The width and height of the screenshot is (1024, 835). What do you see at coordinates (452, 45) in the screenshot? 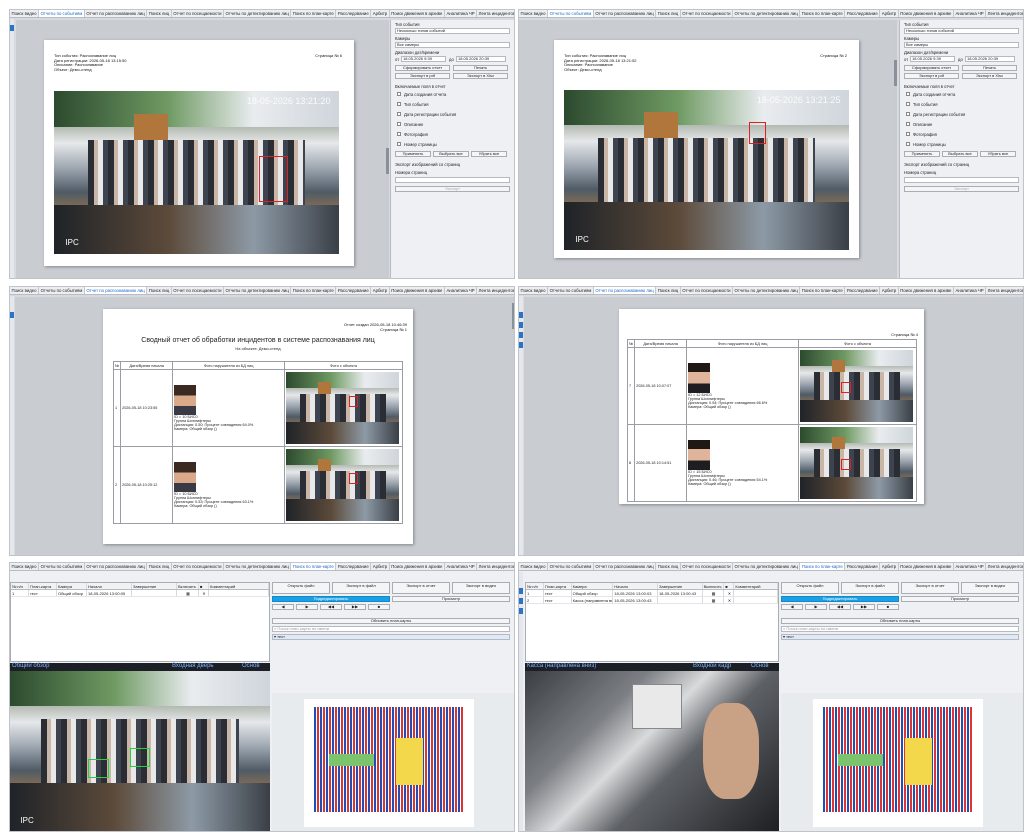
I see `cameras-select: Все камеры` at bounding box center [452, 45].